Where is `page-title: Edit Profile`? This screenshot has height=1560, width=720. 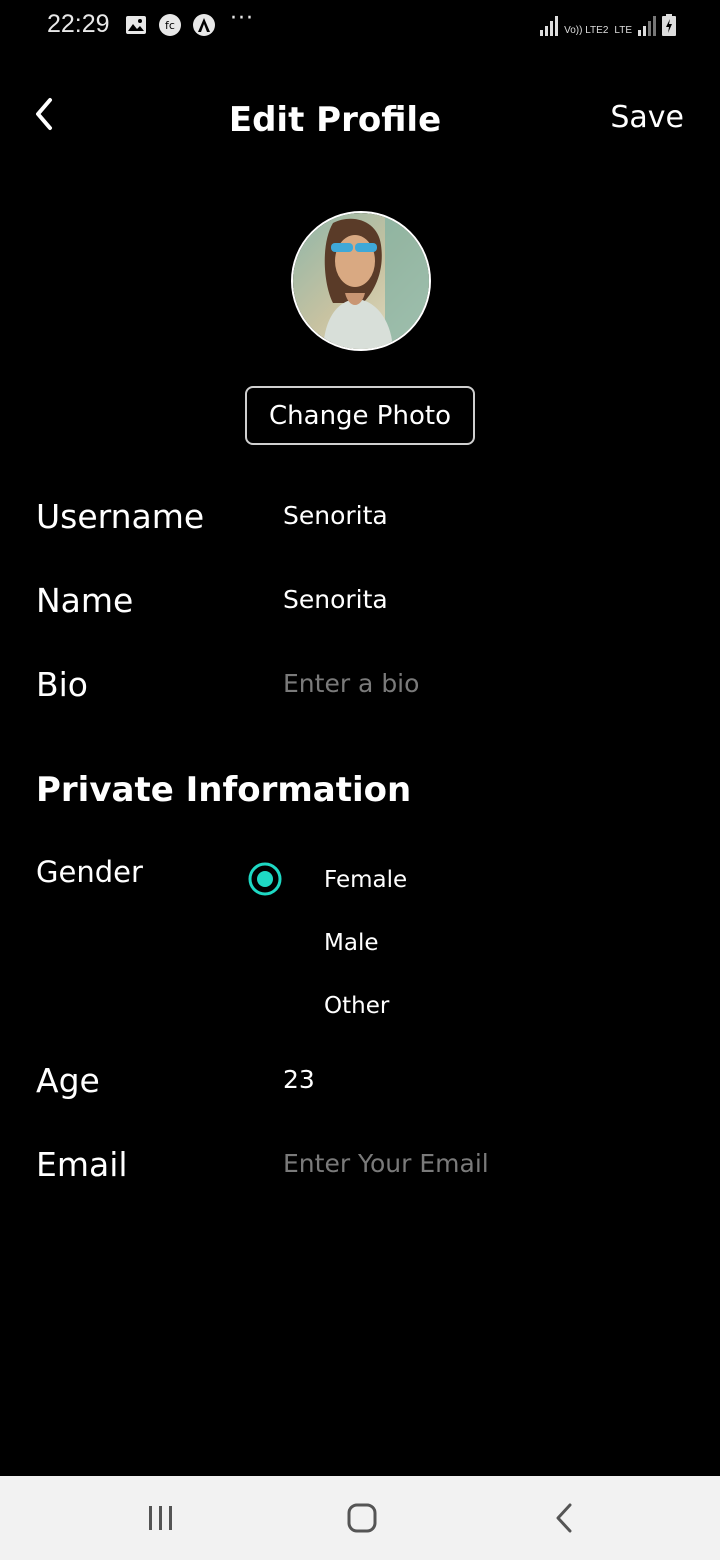
page-title: Edit Profile is located at coordinates (335, 120).